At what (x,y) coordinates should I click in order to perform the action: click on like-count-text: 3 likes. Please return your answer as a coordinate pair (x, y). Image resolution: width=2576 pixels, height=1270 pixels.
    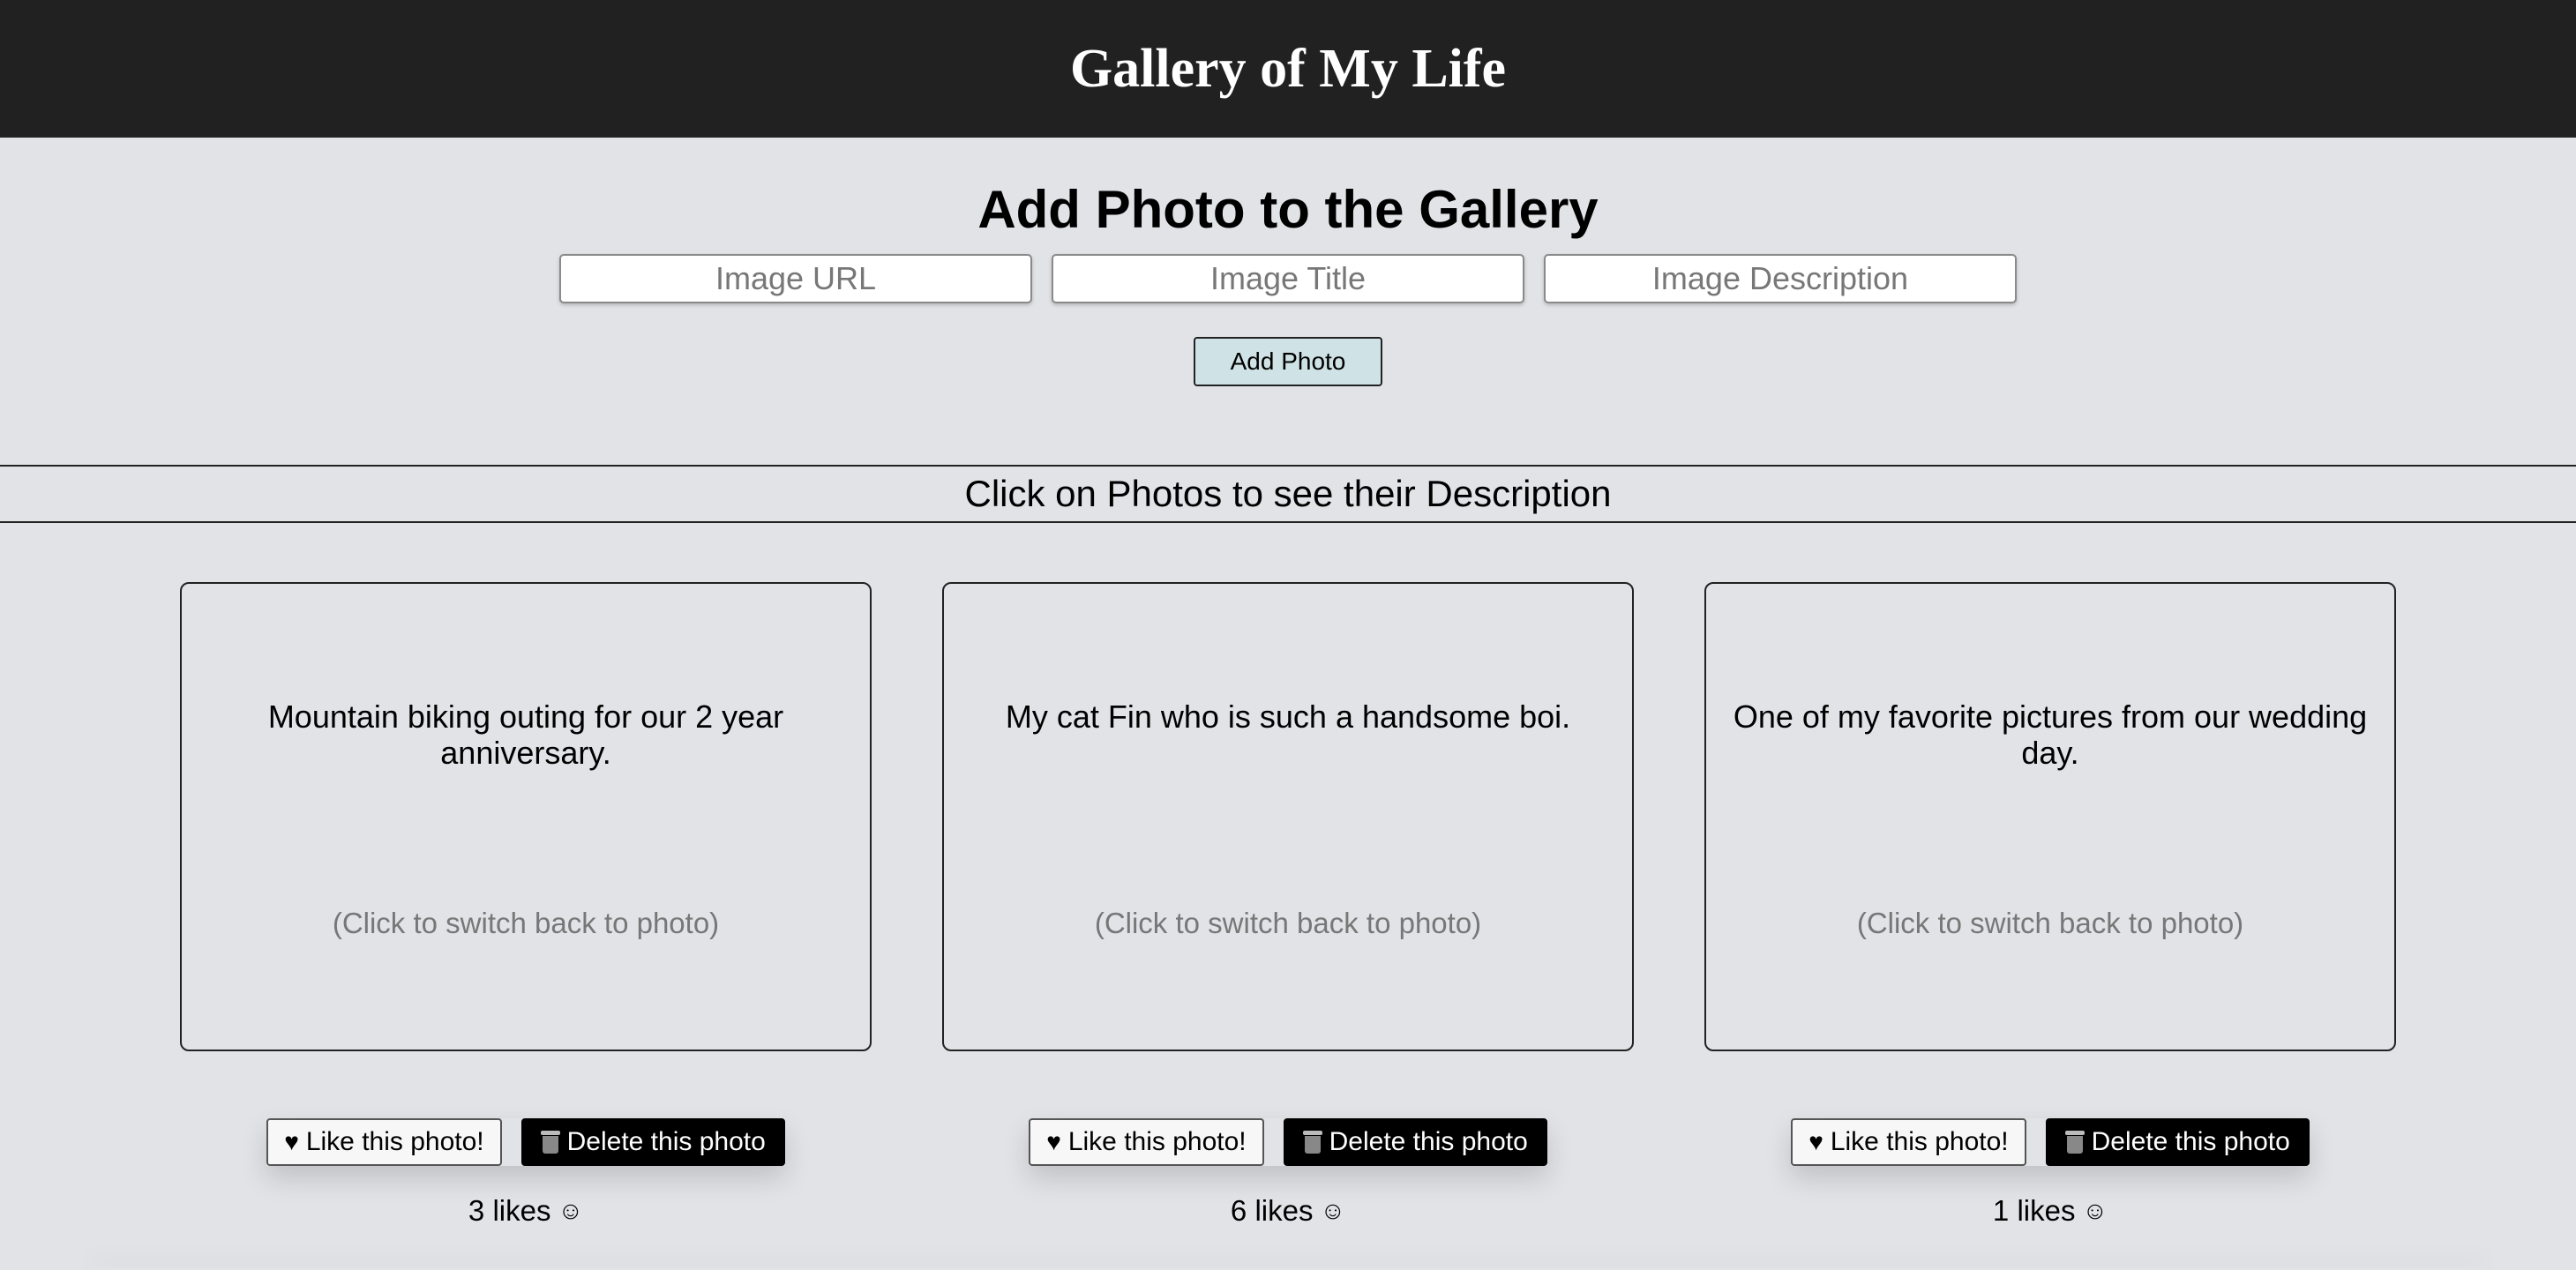
    Looking at the image, I should click on (510, 1210).